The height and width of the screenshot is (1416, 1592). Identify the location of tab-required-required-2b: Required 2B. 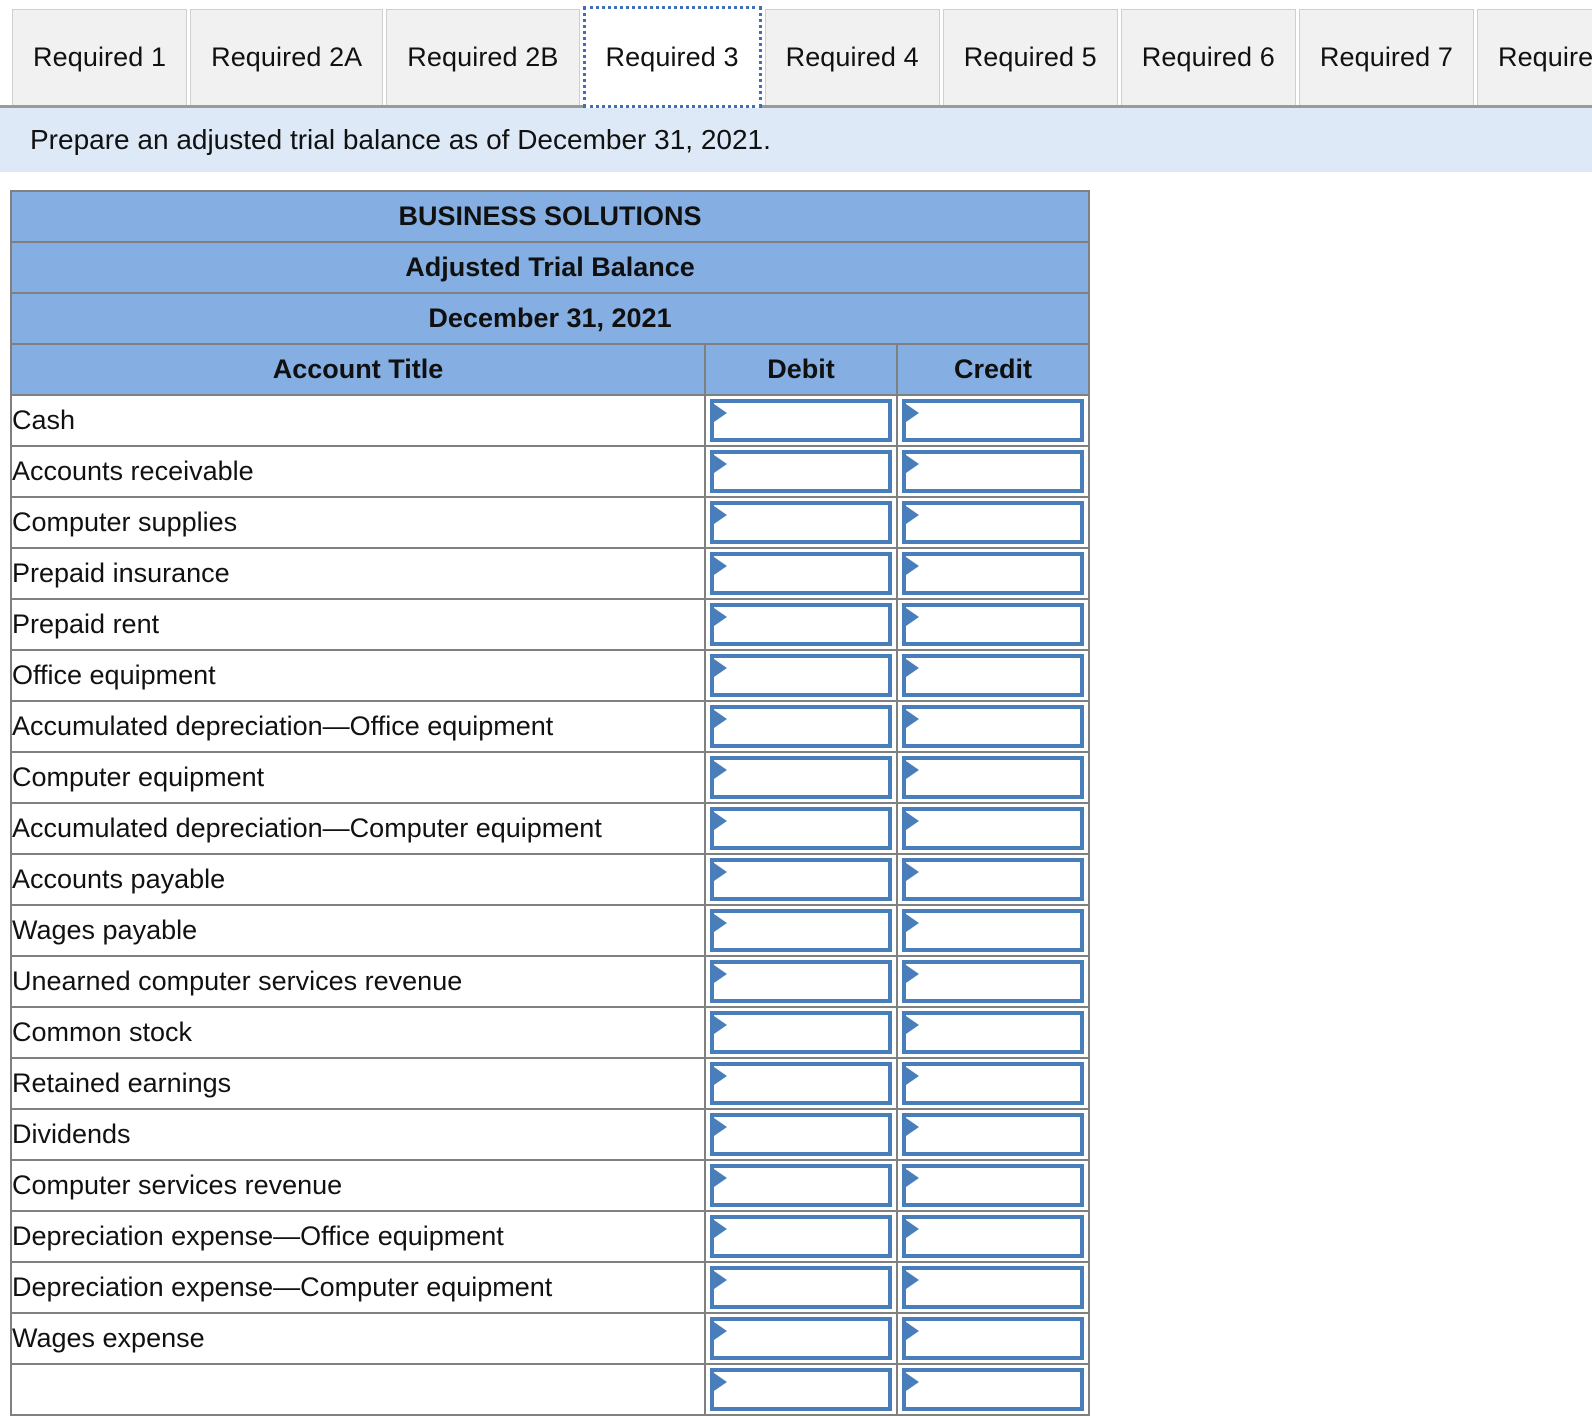
(483, 57).